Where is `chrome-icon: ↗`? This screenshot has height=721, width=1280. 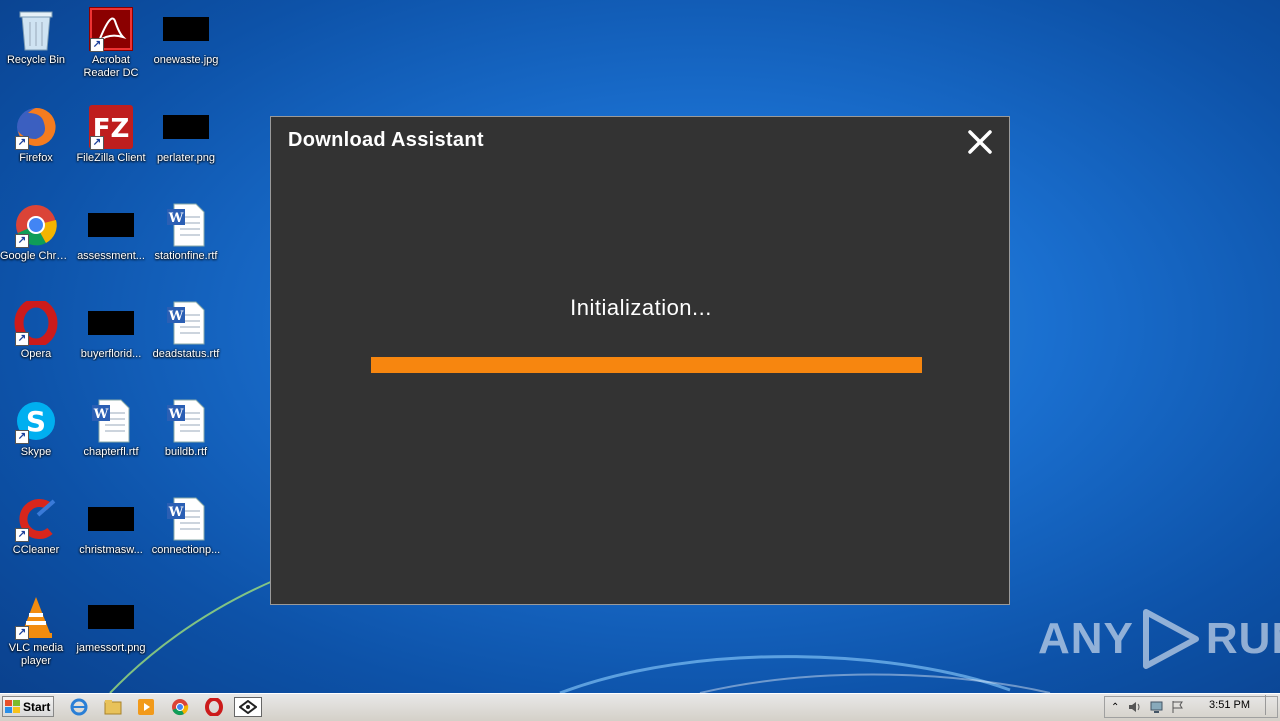 chrome-icon: ↗ is located at coordinates (36, 225).